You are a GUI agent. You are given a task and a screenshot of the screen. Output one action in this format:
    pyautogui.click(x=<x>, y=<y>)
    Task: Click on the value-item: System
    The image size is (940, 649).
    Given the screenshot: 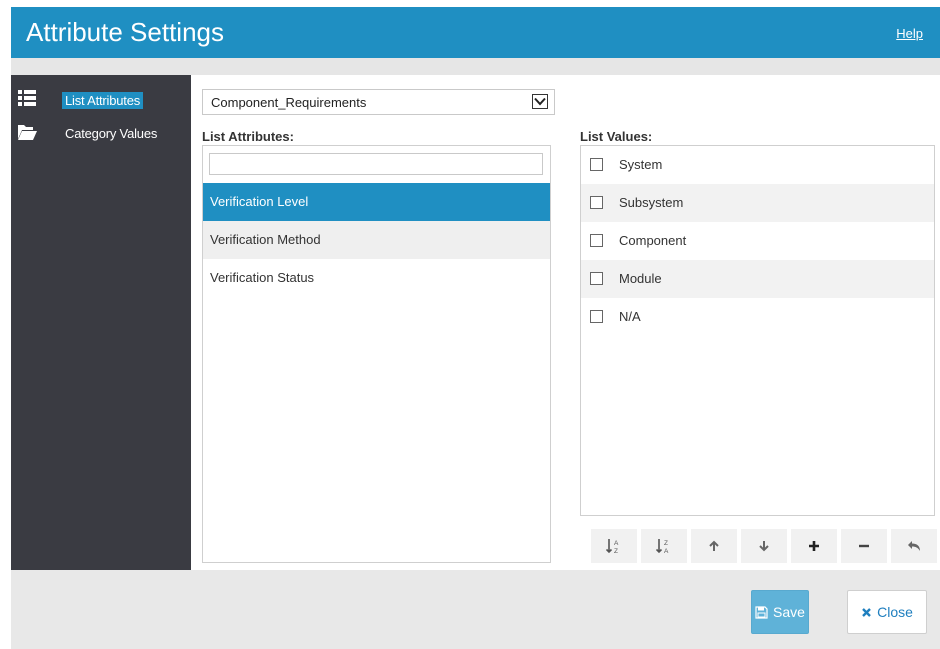 What is the action you would take?
    pyautogui.click(x=757, y=165)
    